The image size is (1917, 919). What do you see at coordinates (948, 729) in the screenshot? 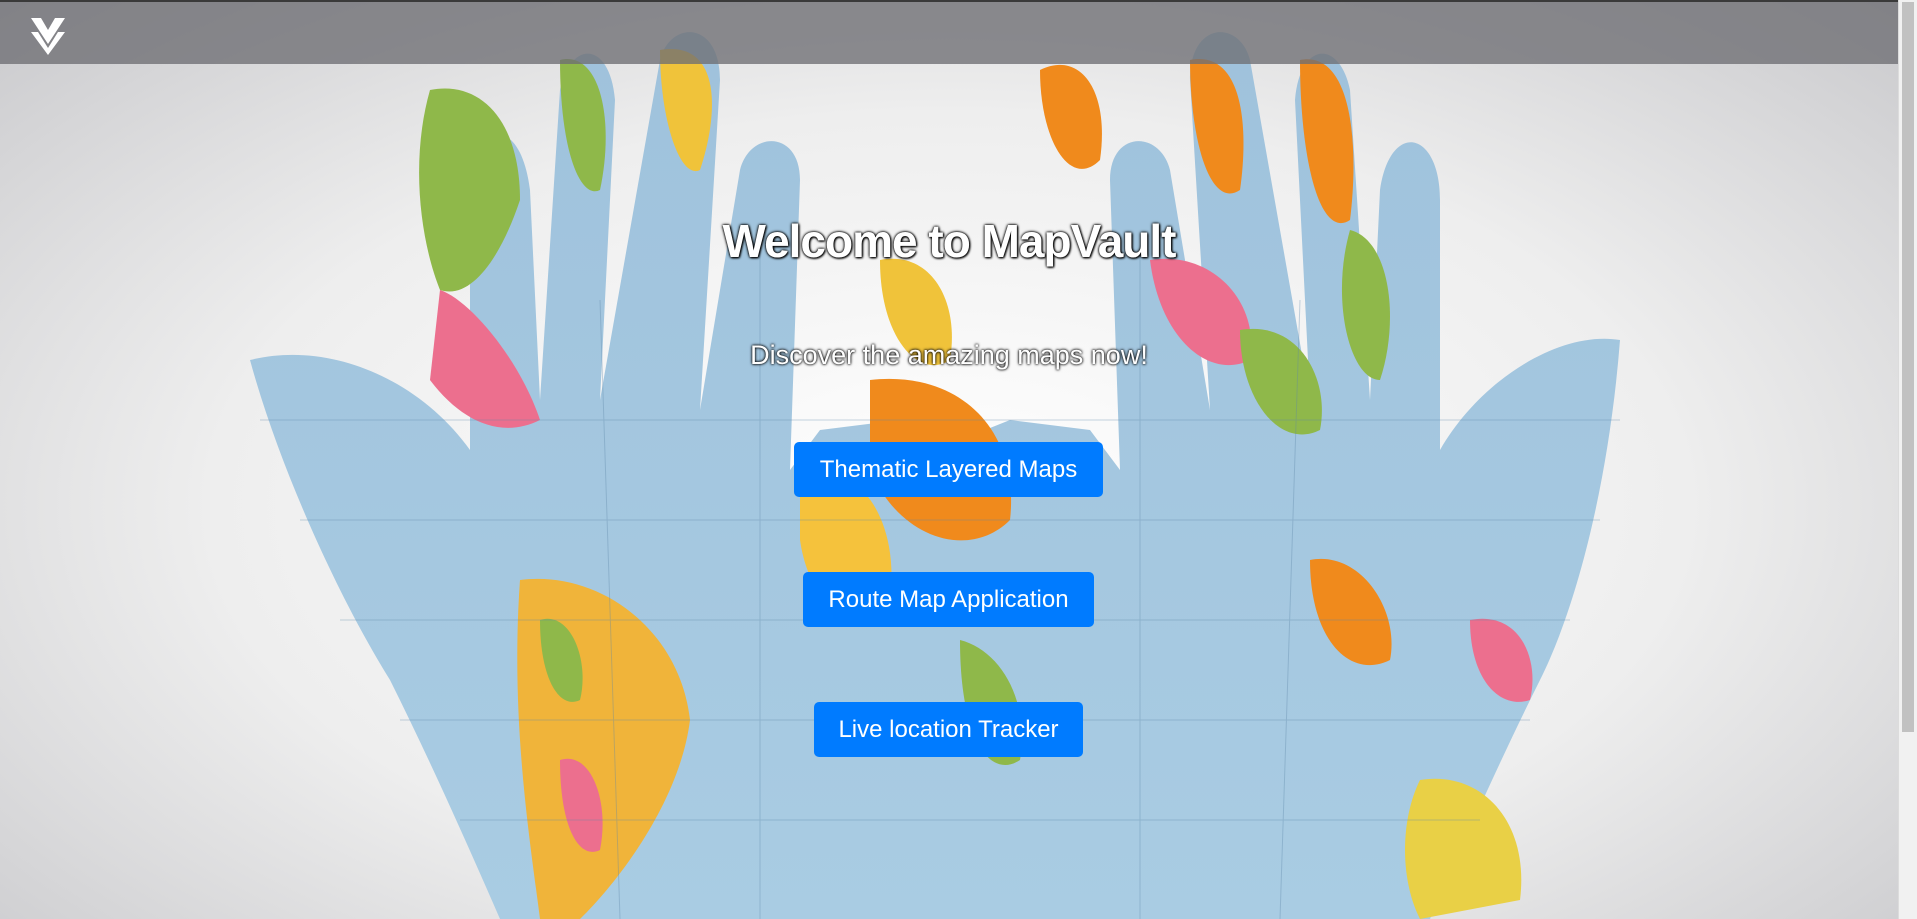
I see `live-location-tracker-button: Live location Tracker` at bounding box center [948, 729].